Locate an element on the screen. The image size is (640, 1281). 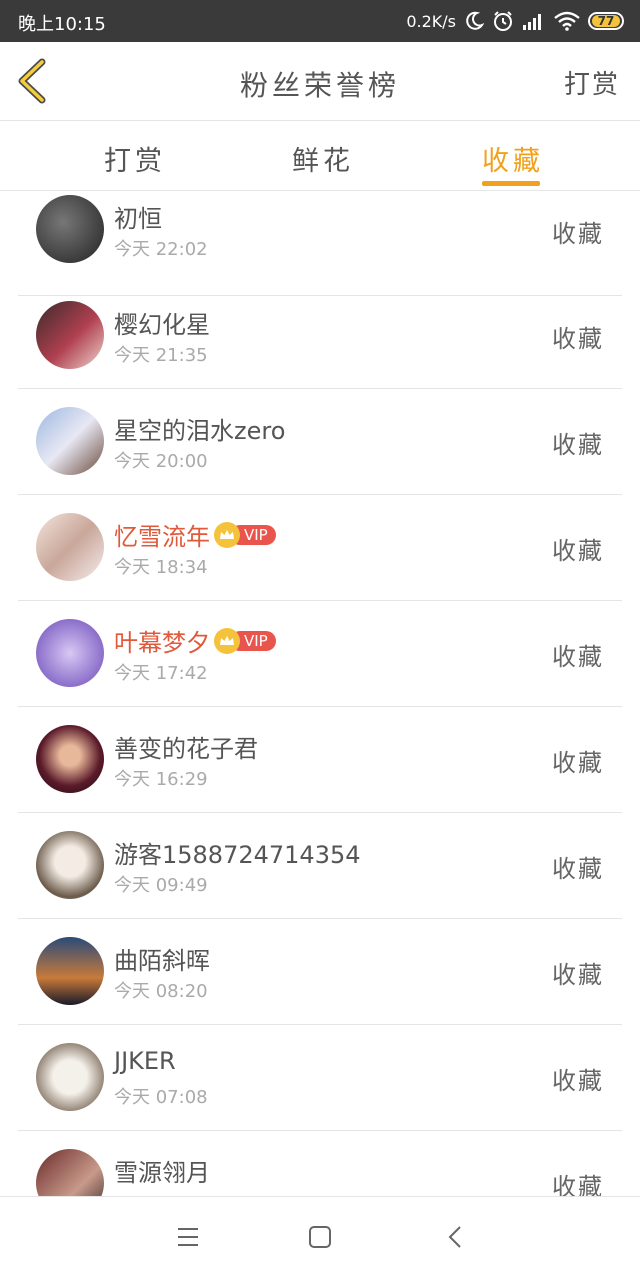
list-item: 善变的花子君 今天 16:29 收藏 is located at coordinates (320, 760).